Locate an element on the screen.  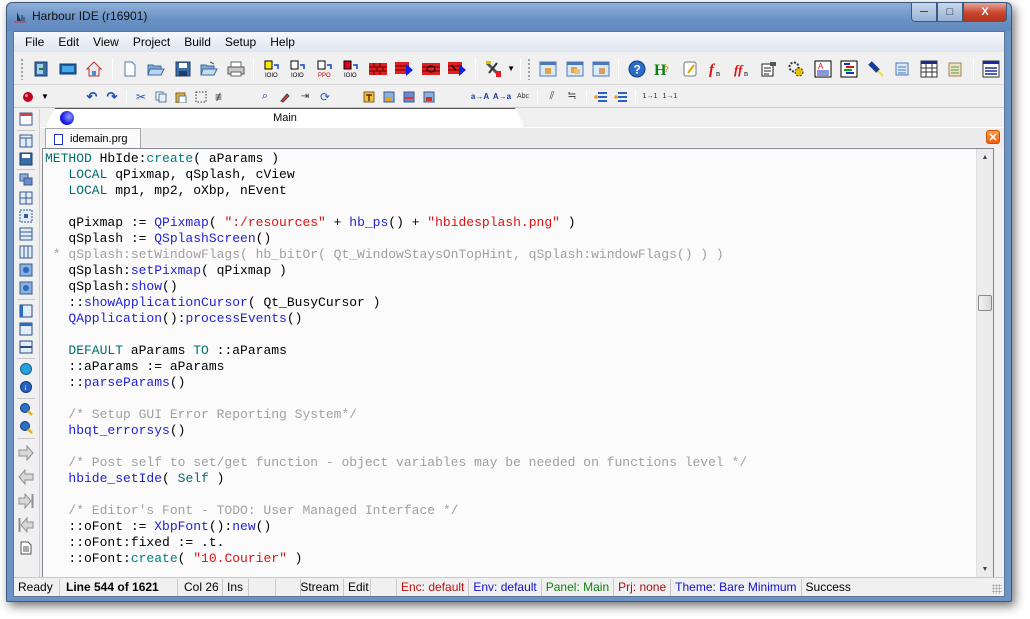
new-file-button is located at coordinates (129, 69).